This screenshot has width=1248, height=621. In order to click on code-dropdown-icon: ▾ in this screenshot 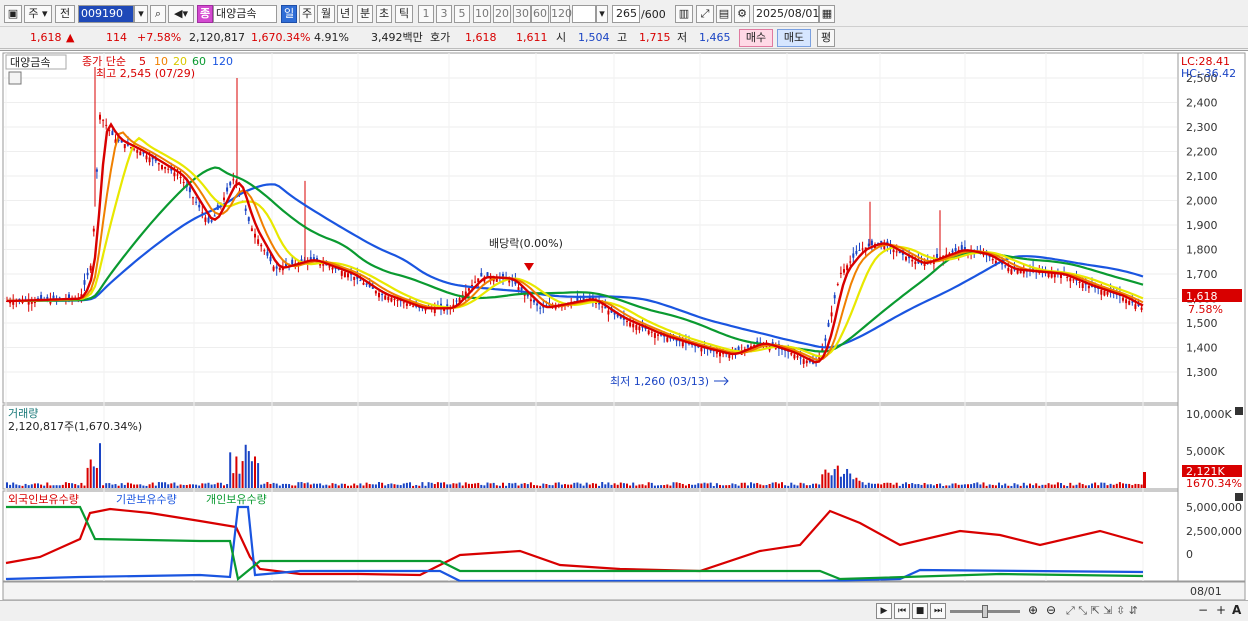, I will do `click(141, 14)`.